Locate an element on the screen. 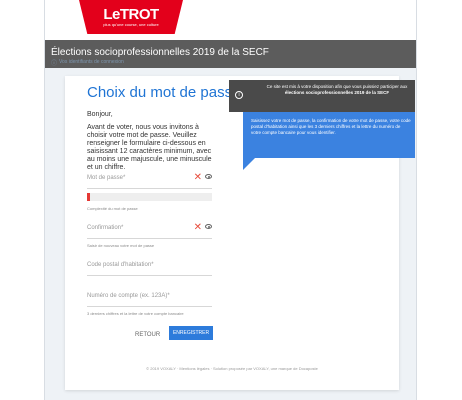 This screenshot has height=400, width=462. strength-fill is located at coordinates (88, 197).